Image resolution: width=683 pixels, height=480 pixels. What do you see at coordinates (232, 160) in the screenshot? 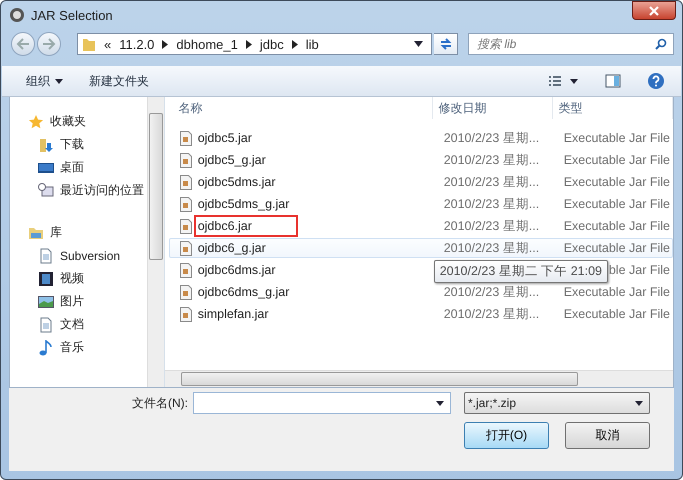
I see `file-name: ojdbc5_g.jar` at bounding box center [232, 160].